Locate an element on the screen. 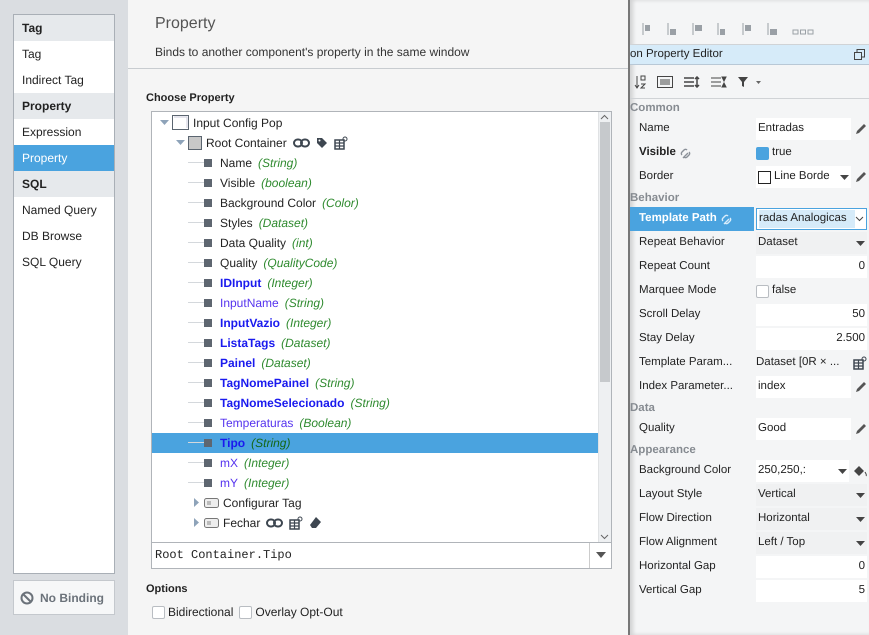  tree-row: Styles (Dataset) is located at coordinates (375, 222).